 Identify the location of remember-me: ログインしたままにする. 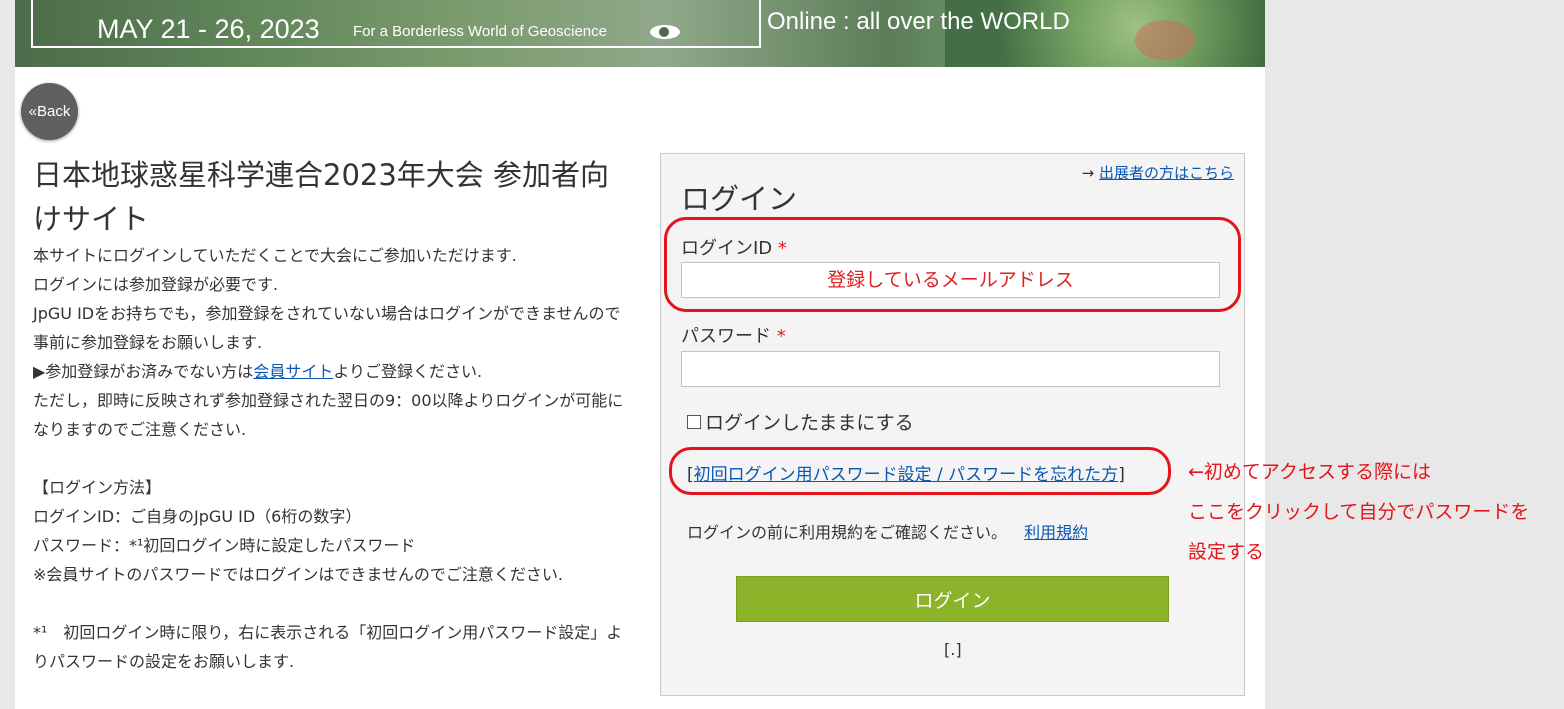
(800, 421).